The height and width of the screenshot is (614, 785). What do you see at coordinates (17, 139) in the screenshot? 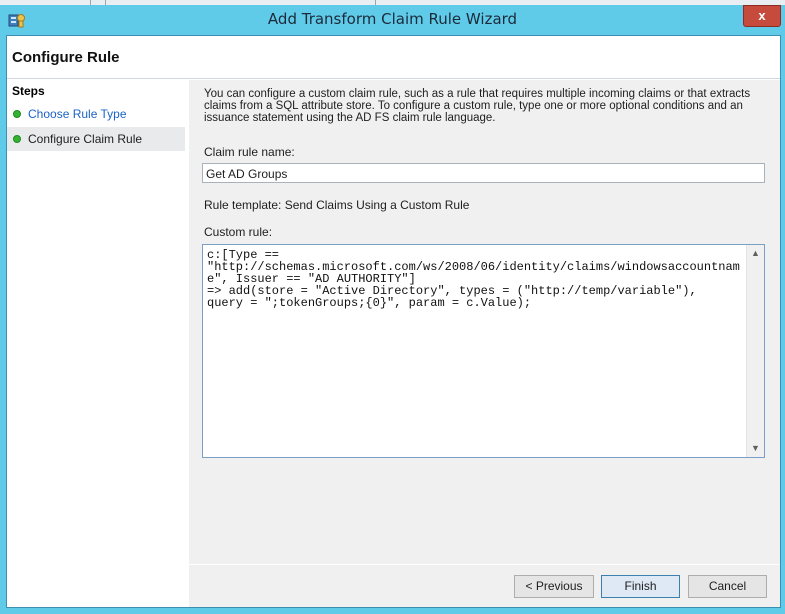
I see `step-current-dot-icon` at bounding box center [17, 139].